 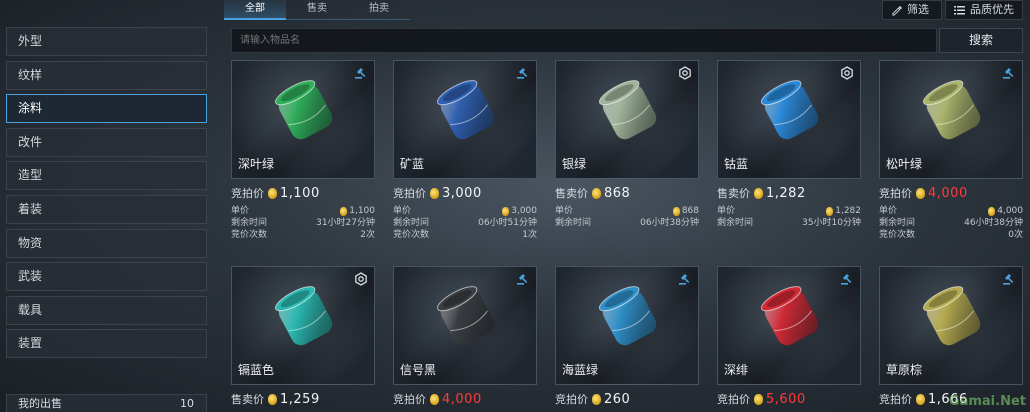 What do you see at coordinates (627, 193) in the screenshot?
I see `price-row: 售卖价 868` at bounding box center [627, 193].